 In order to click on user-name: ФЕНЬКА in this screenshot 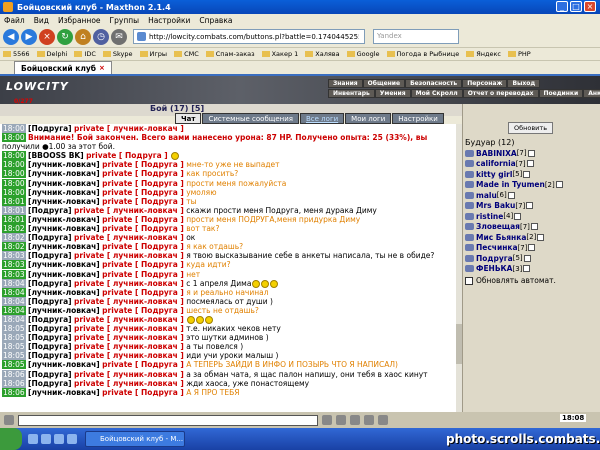, I will do `click(494, 268)`.